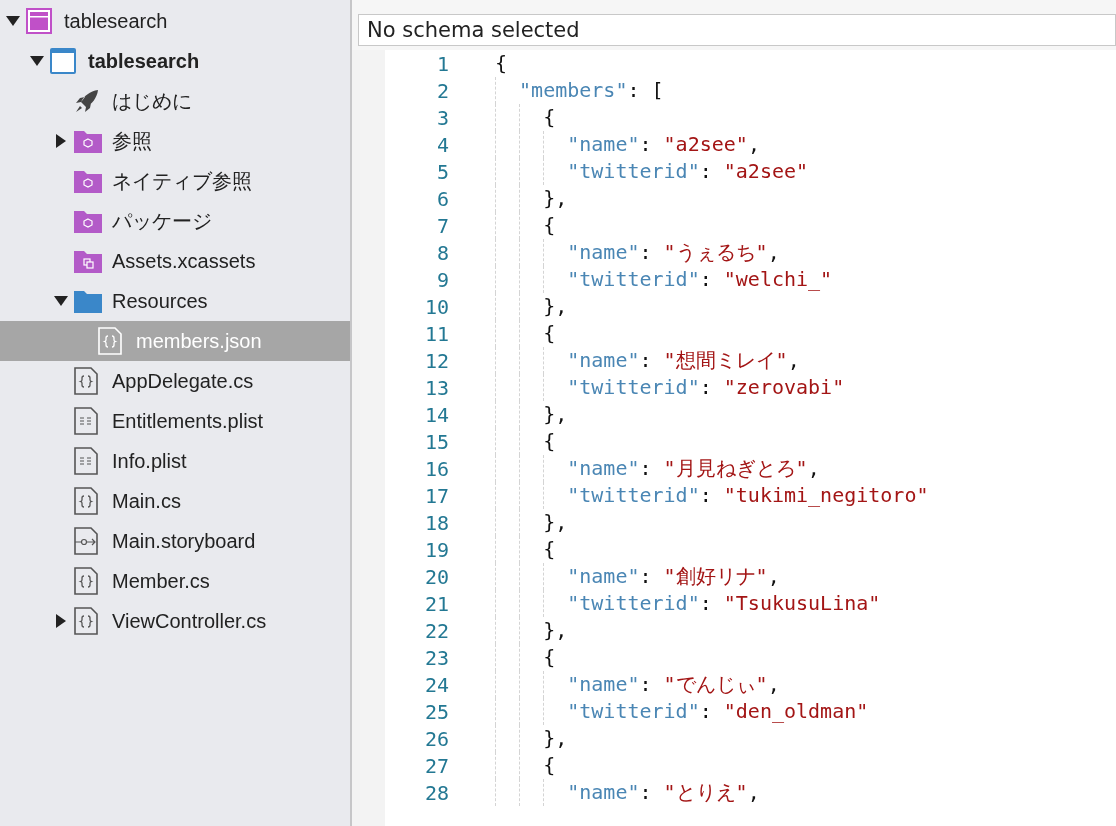 The image size is (1116, 826). What do you see at coordinates (436, 712) in the screenshot?
I see `line-number: 25` at bounding box center [436, 712].